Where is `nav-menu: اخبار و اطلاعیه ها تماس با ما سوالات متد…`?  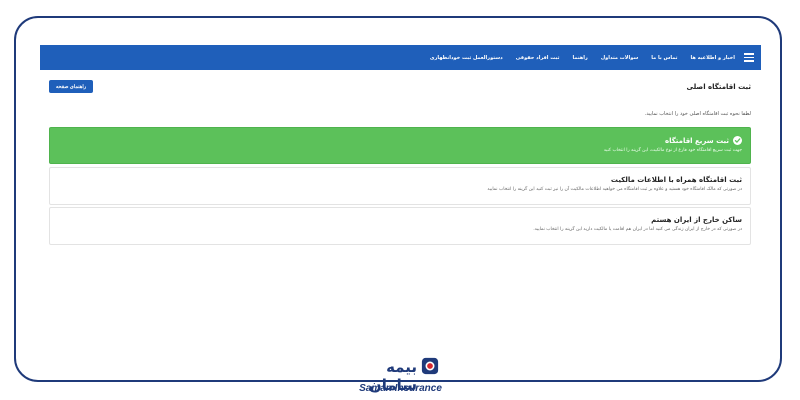
nav-menu: اخبار و اطلاعیه ها تماس با ما سوالات متد… is located at coordinates (576, 58).